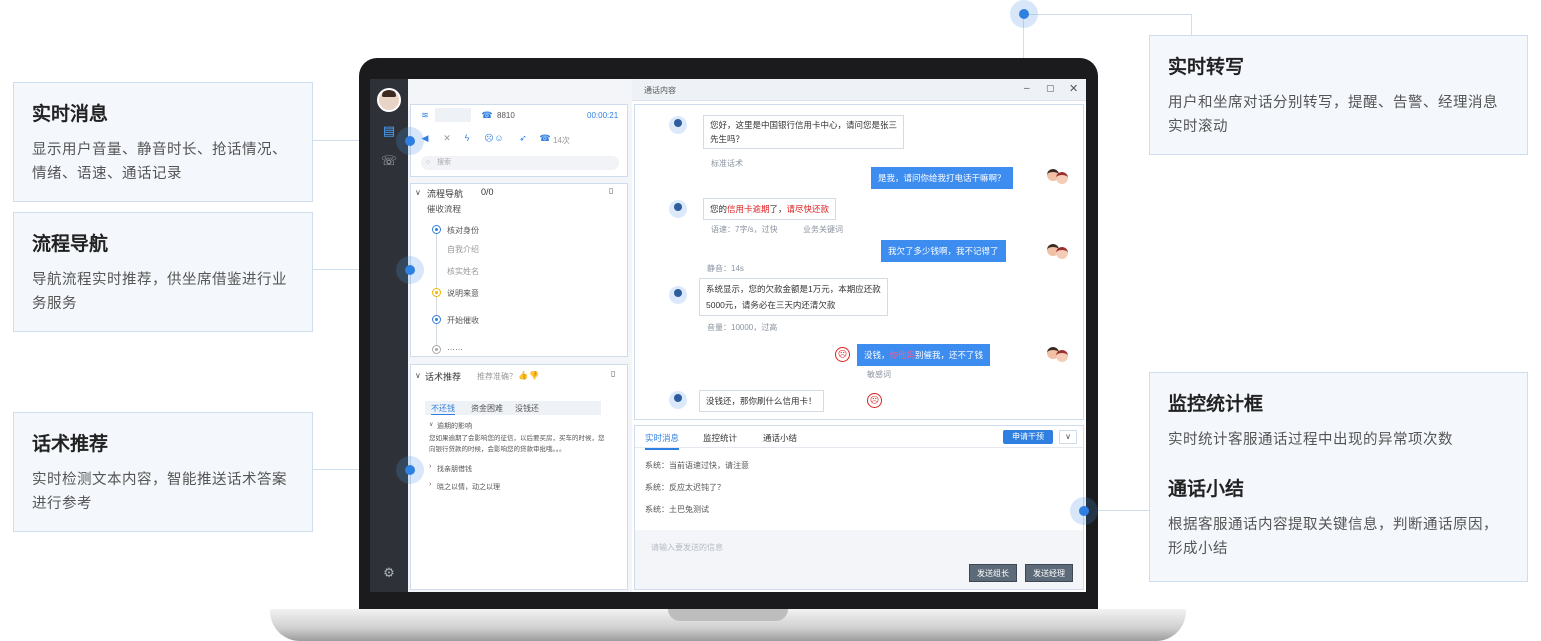 The width and height of the screenshot is (1541, 641). I want to click on callout-title: 流程导航, so click(70, 244).